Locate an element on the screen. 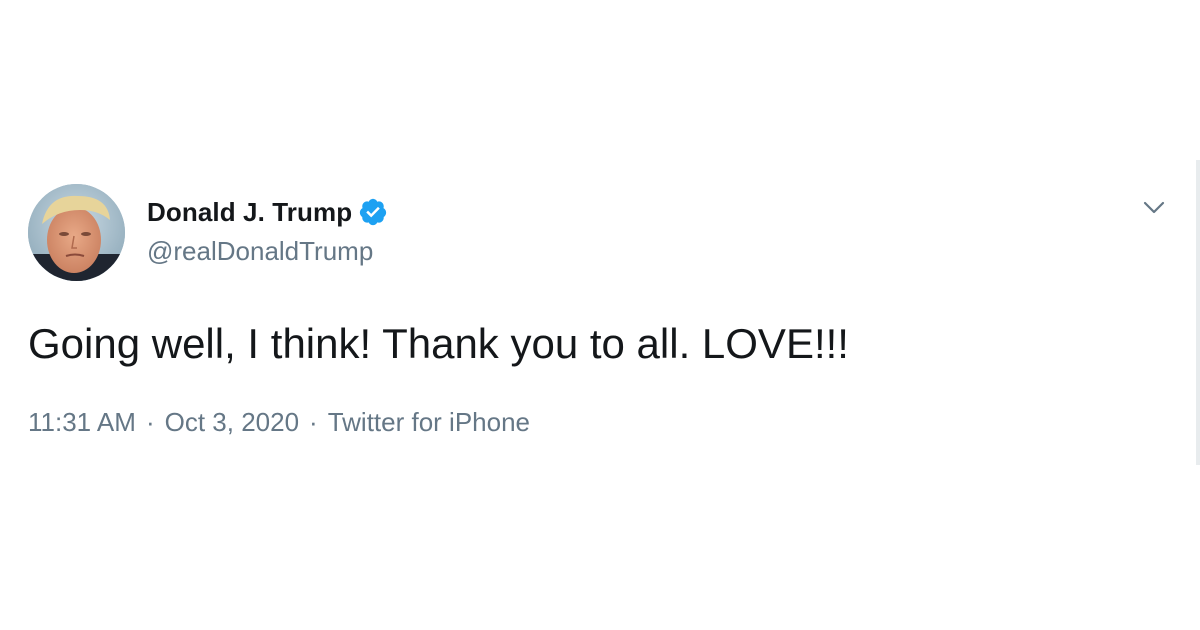 The height and width of the screenshot is (630, 1200). author-name-row: Donald J. Trump is located at coordinates (267, 212).